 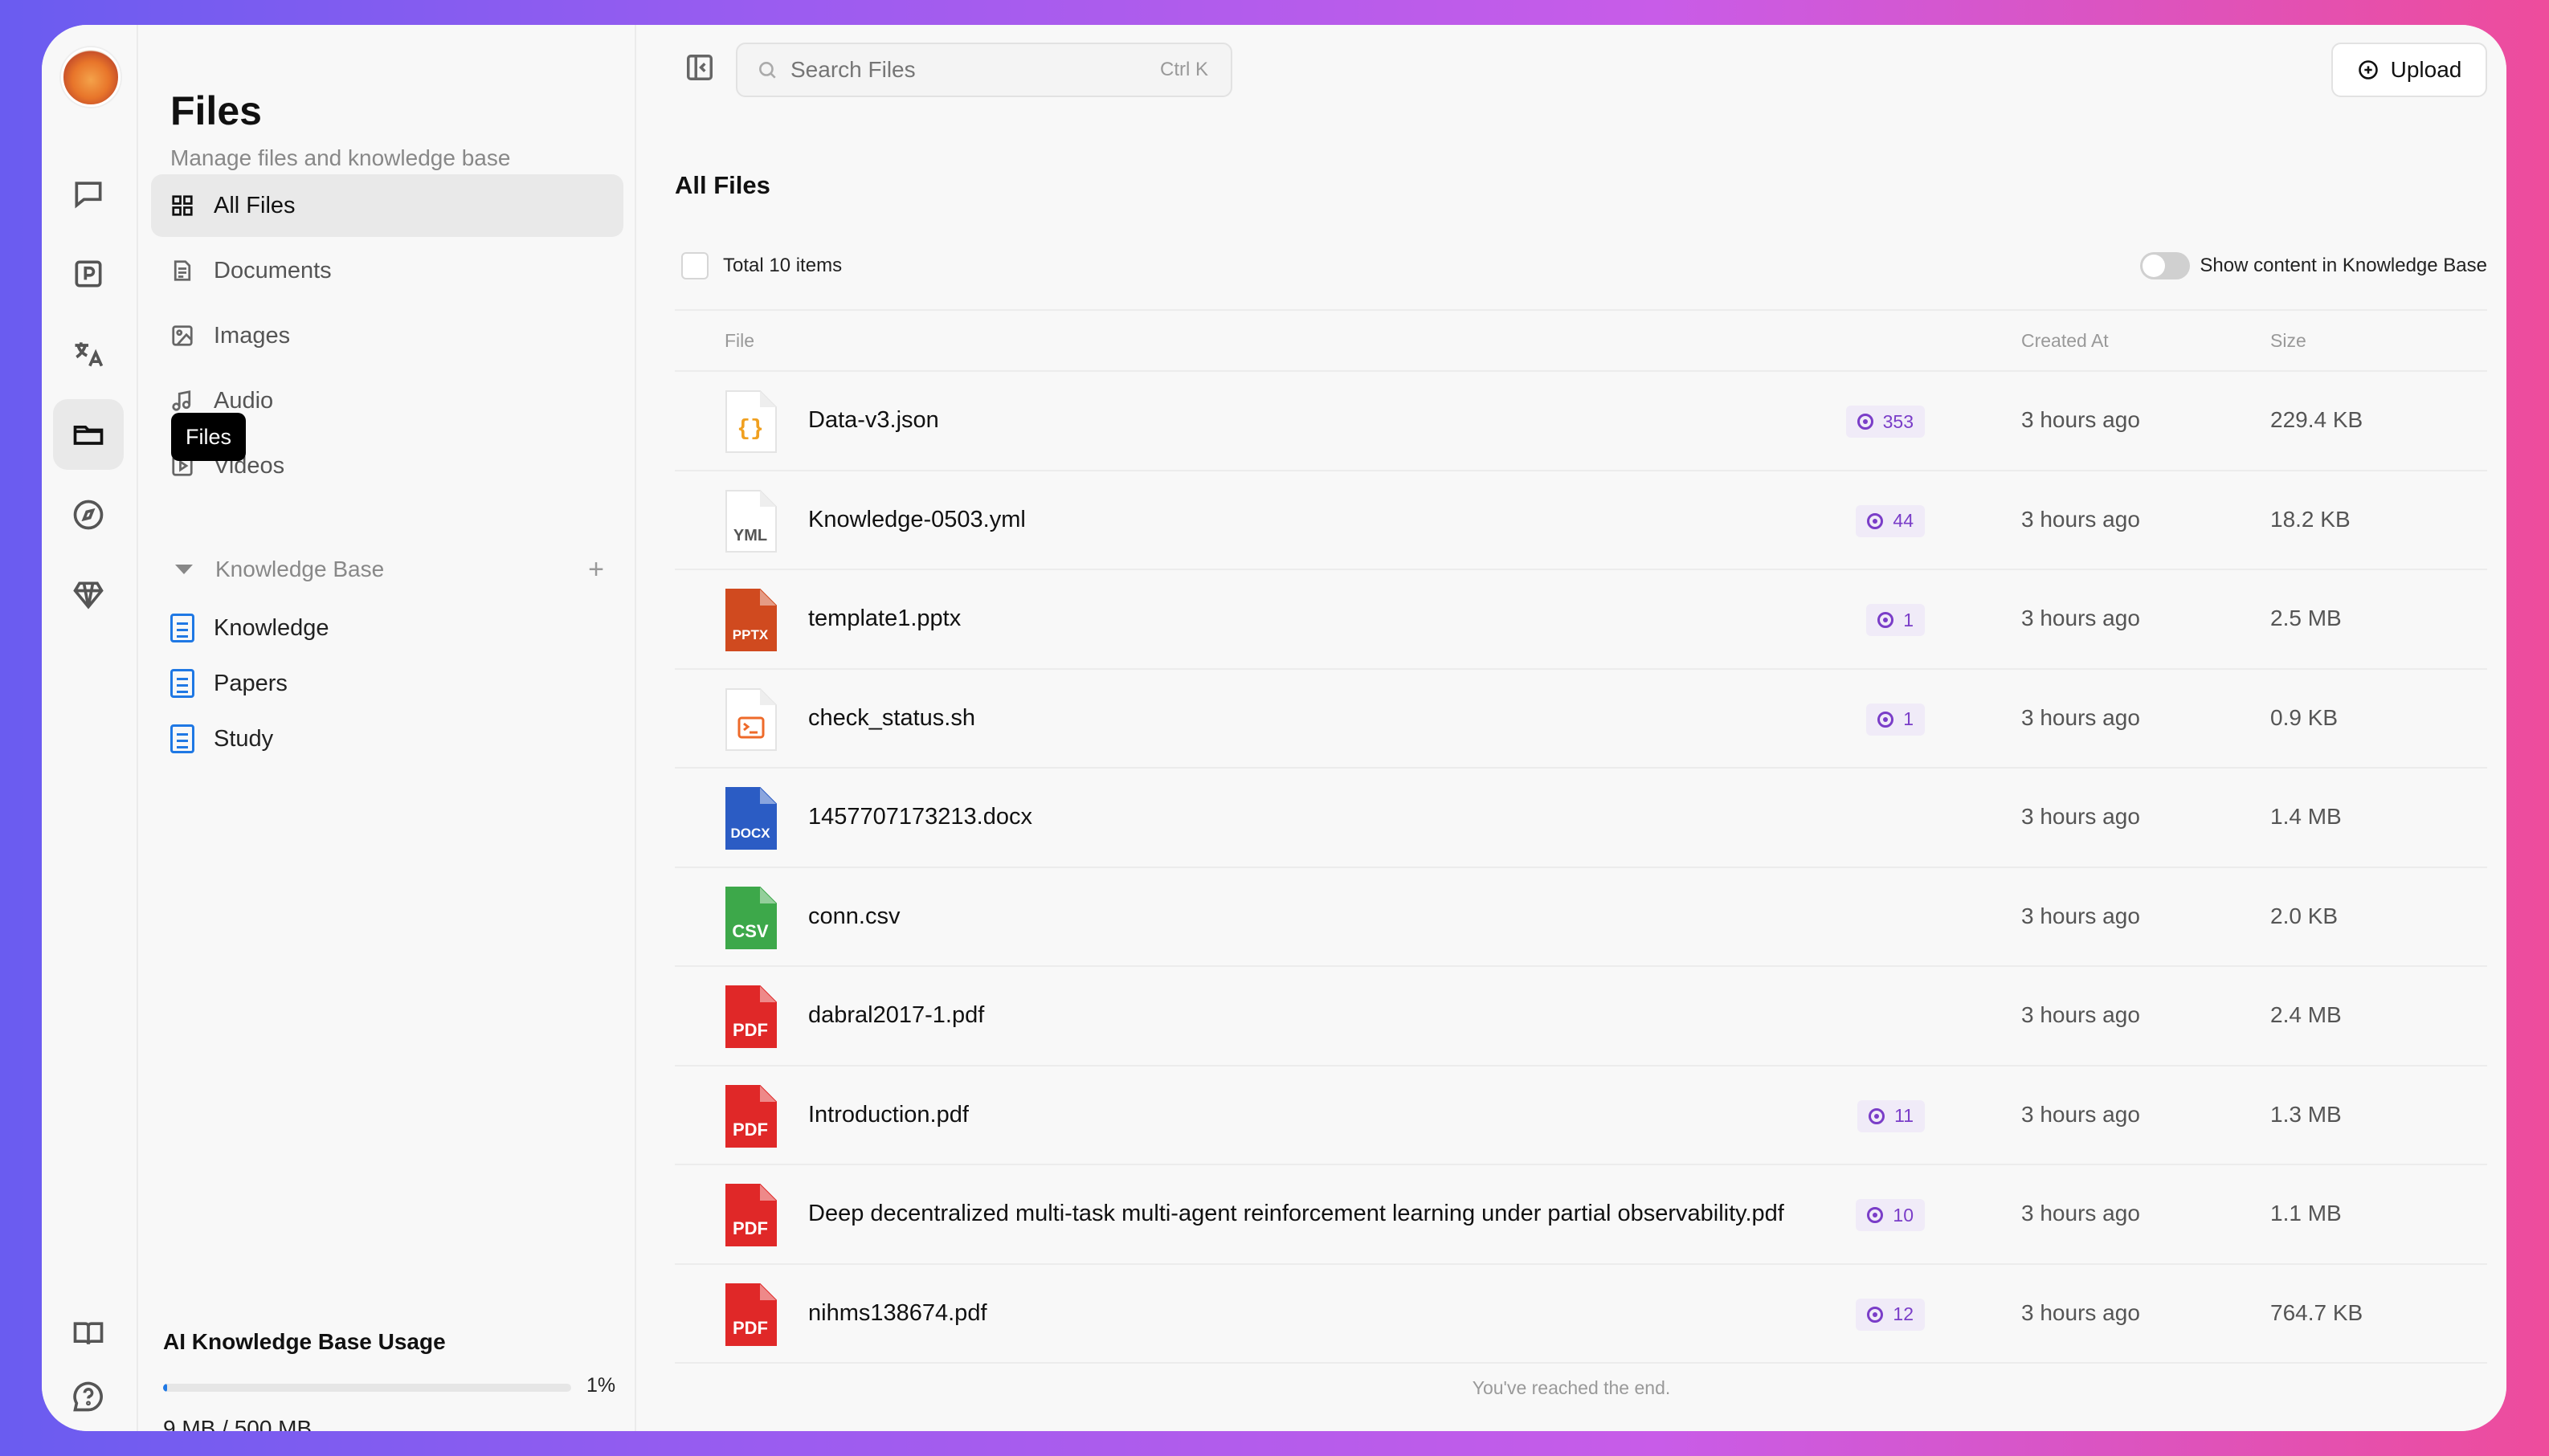 What do you see at coordinates (2310, 519) in the screenshot?
I see `file-size: 18.2 KB` at bounding box center [2310, 519].